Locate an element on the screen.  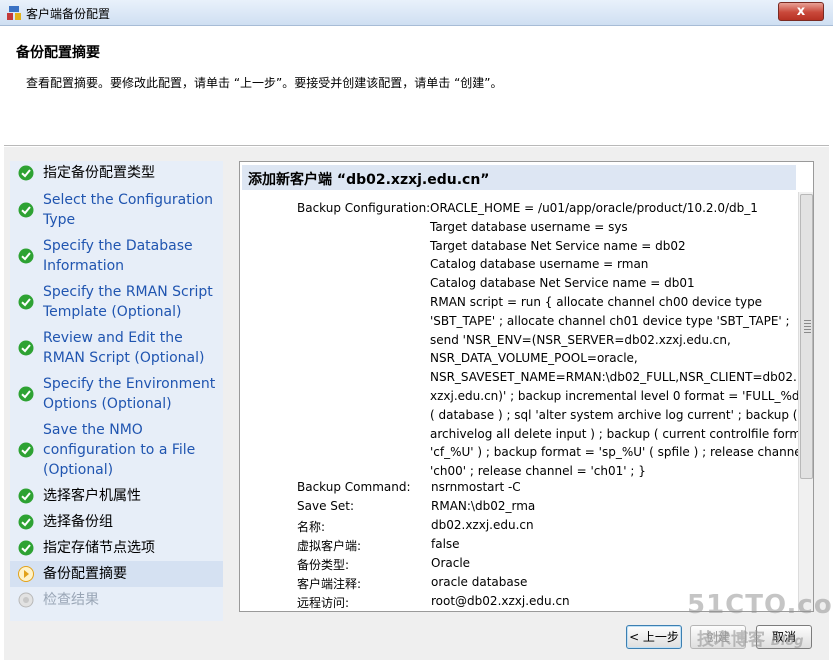
summary-title: 添加新客户端 “db02.xzxj.edu.cn” is located at coordinates (519, 177).